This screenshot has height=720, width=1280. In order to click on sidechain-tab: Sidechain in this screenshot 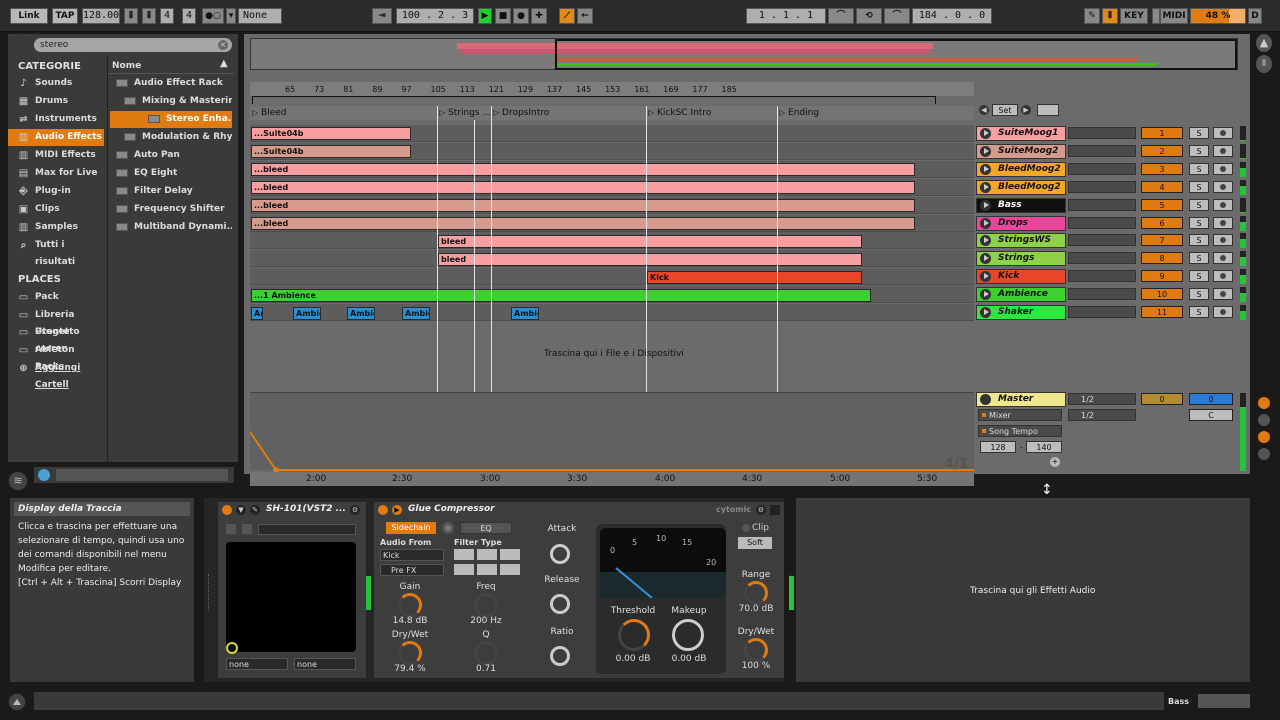, I will do `click(411, 528)`.